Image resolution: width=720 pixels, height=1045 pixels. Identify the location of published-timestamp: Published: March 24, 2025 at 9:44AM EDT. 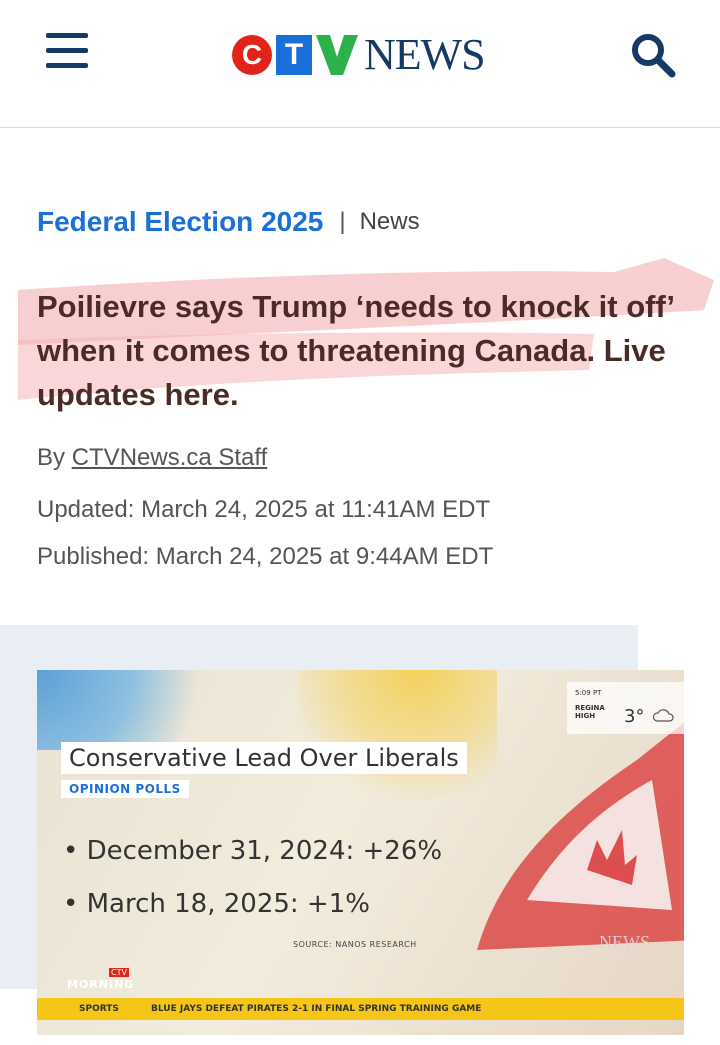
(265, 556).